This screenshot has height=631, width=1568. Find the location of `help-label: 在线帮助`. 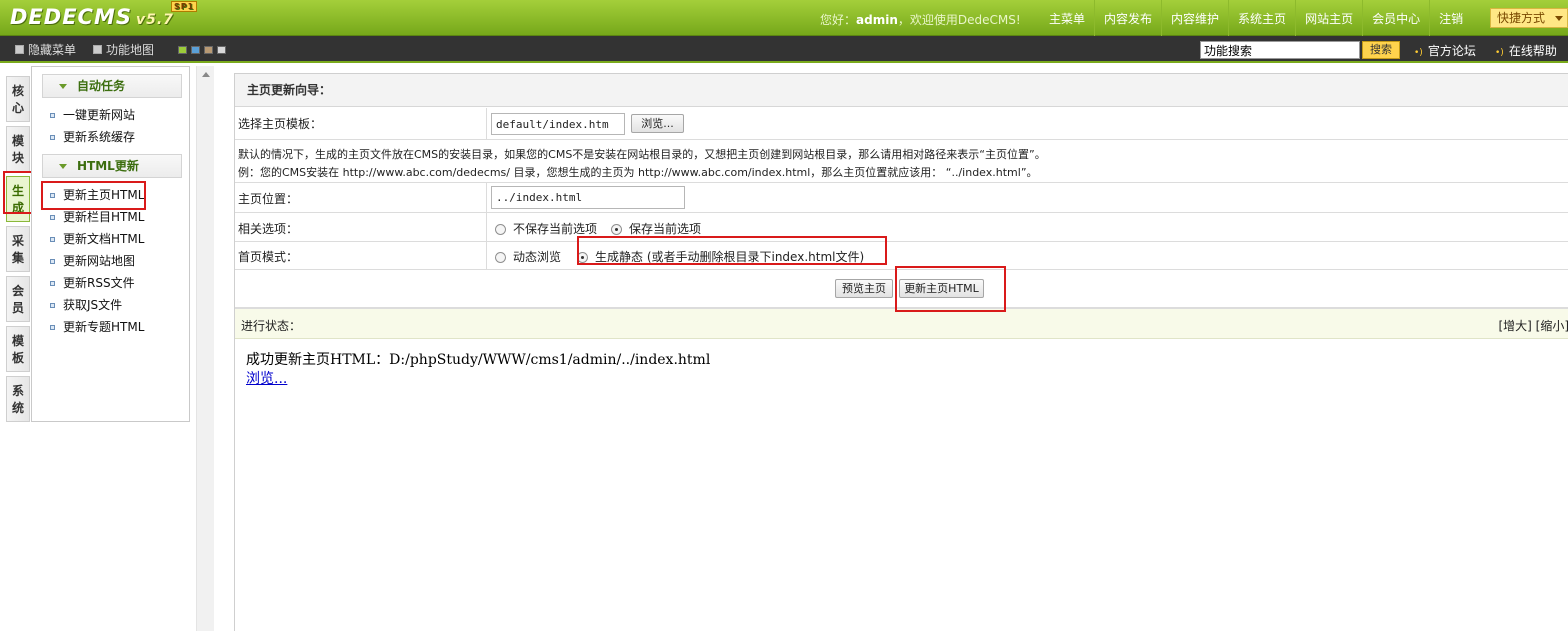

help-label: 在线帮助 is located at coordinates (1532, 51).